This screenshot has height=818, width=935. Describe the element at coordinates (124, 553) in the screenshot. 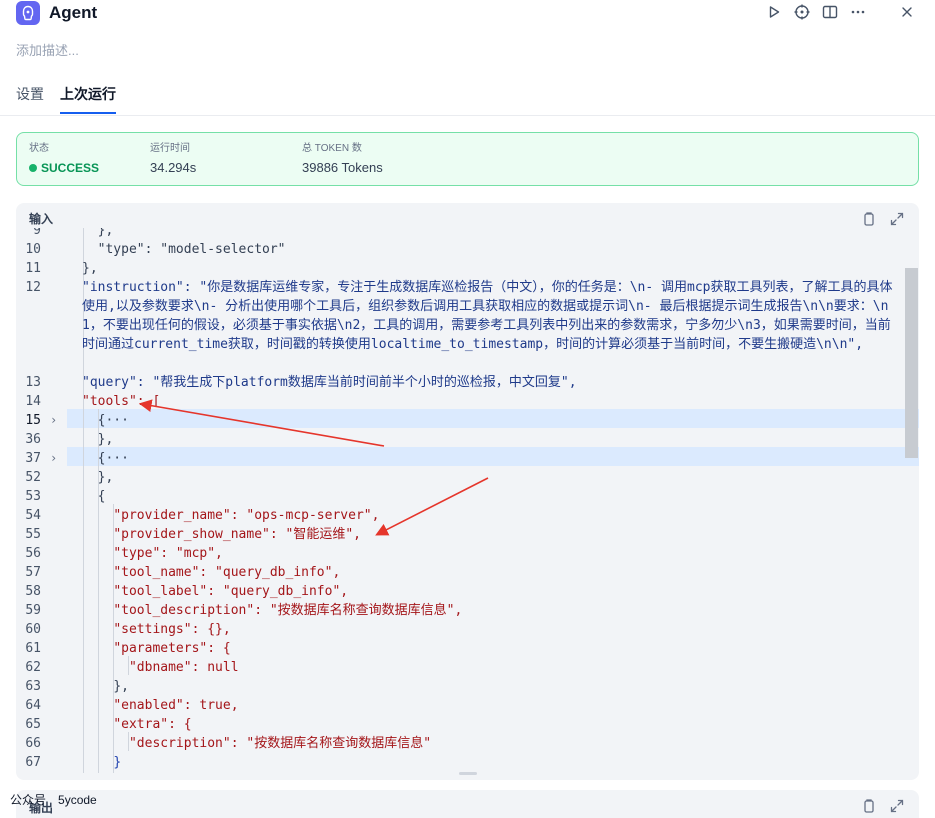

I see `code-line: 56 "type": "mcp",` at that location.